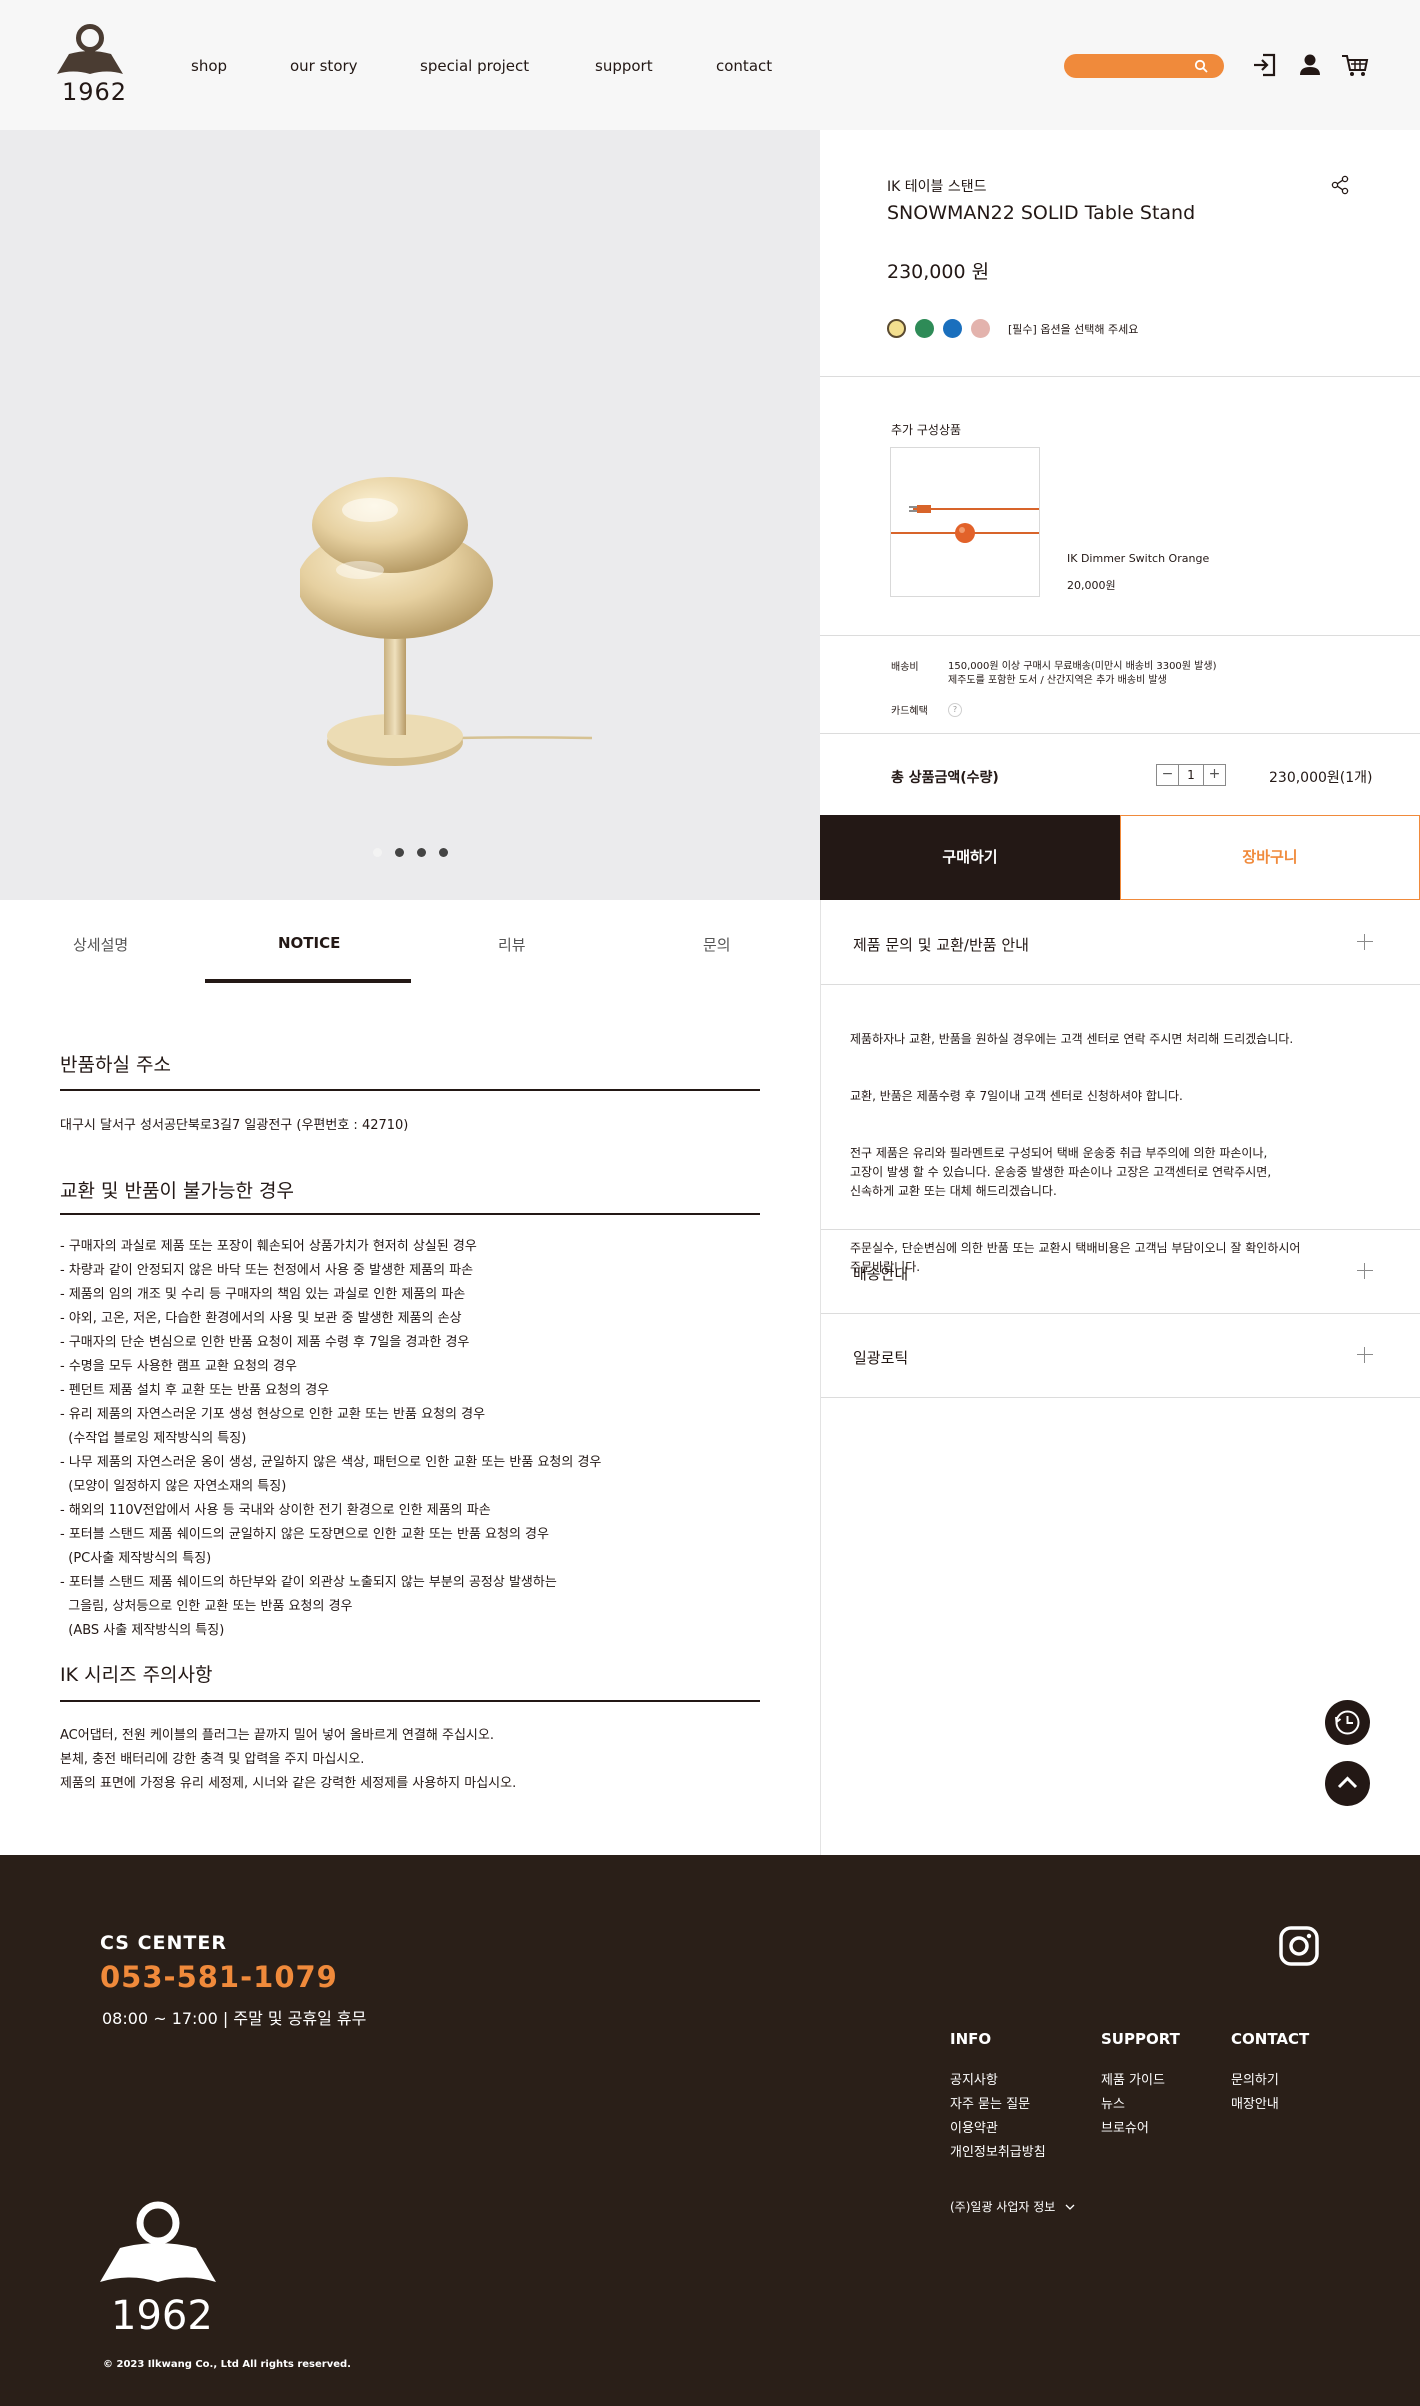 The height and width of the screenshot is (2406, 1420). What do you see at coordinates (163, 1943) in the screenshot?
I see `cs-center-title: CS CENTER` at bounding box center [163, 1943].